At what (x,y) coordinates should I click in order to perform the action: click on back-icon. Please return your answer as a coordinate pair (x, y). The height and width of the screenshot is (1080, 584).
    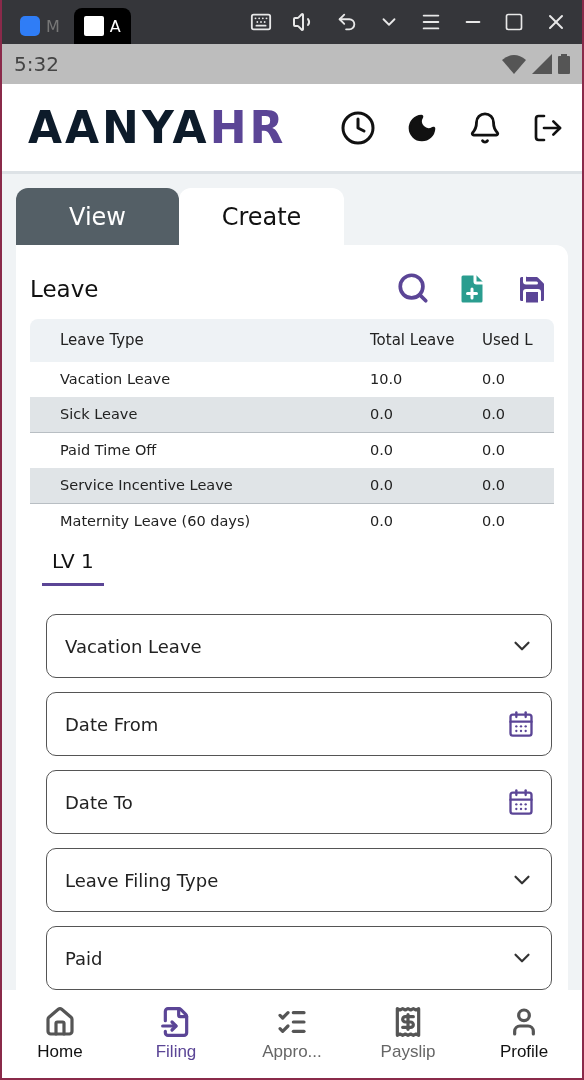
    Looking at the image, I should click on (347, 22).